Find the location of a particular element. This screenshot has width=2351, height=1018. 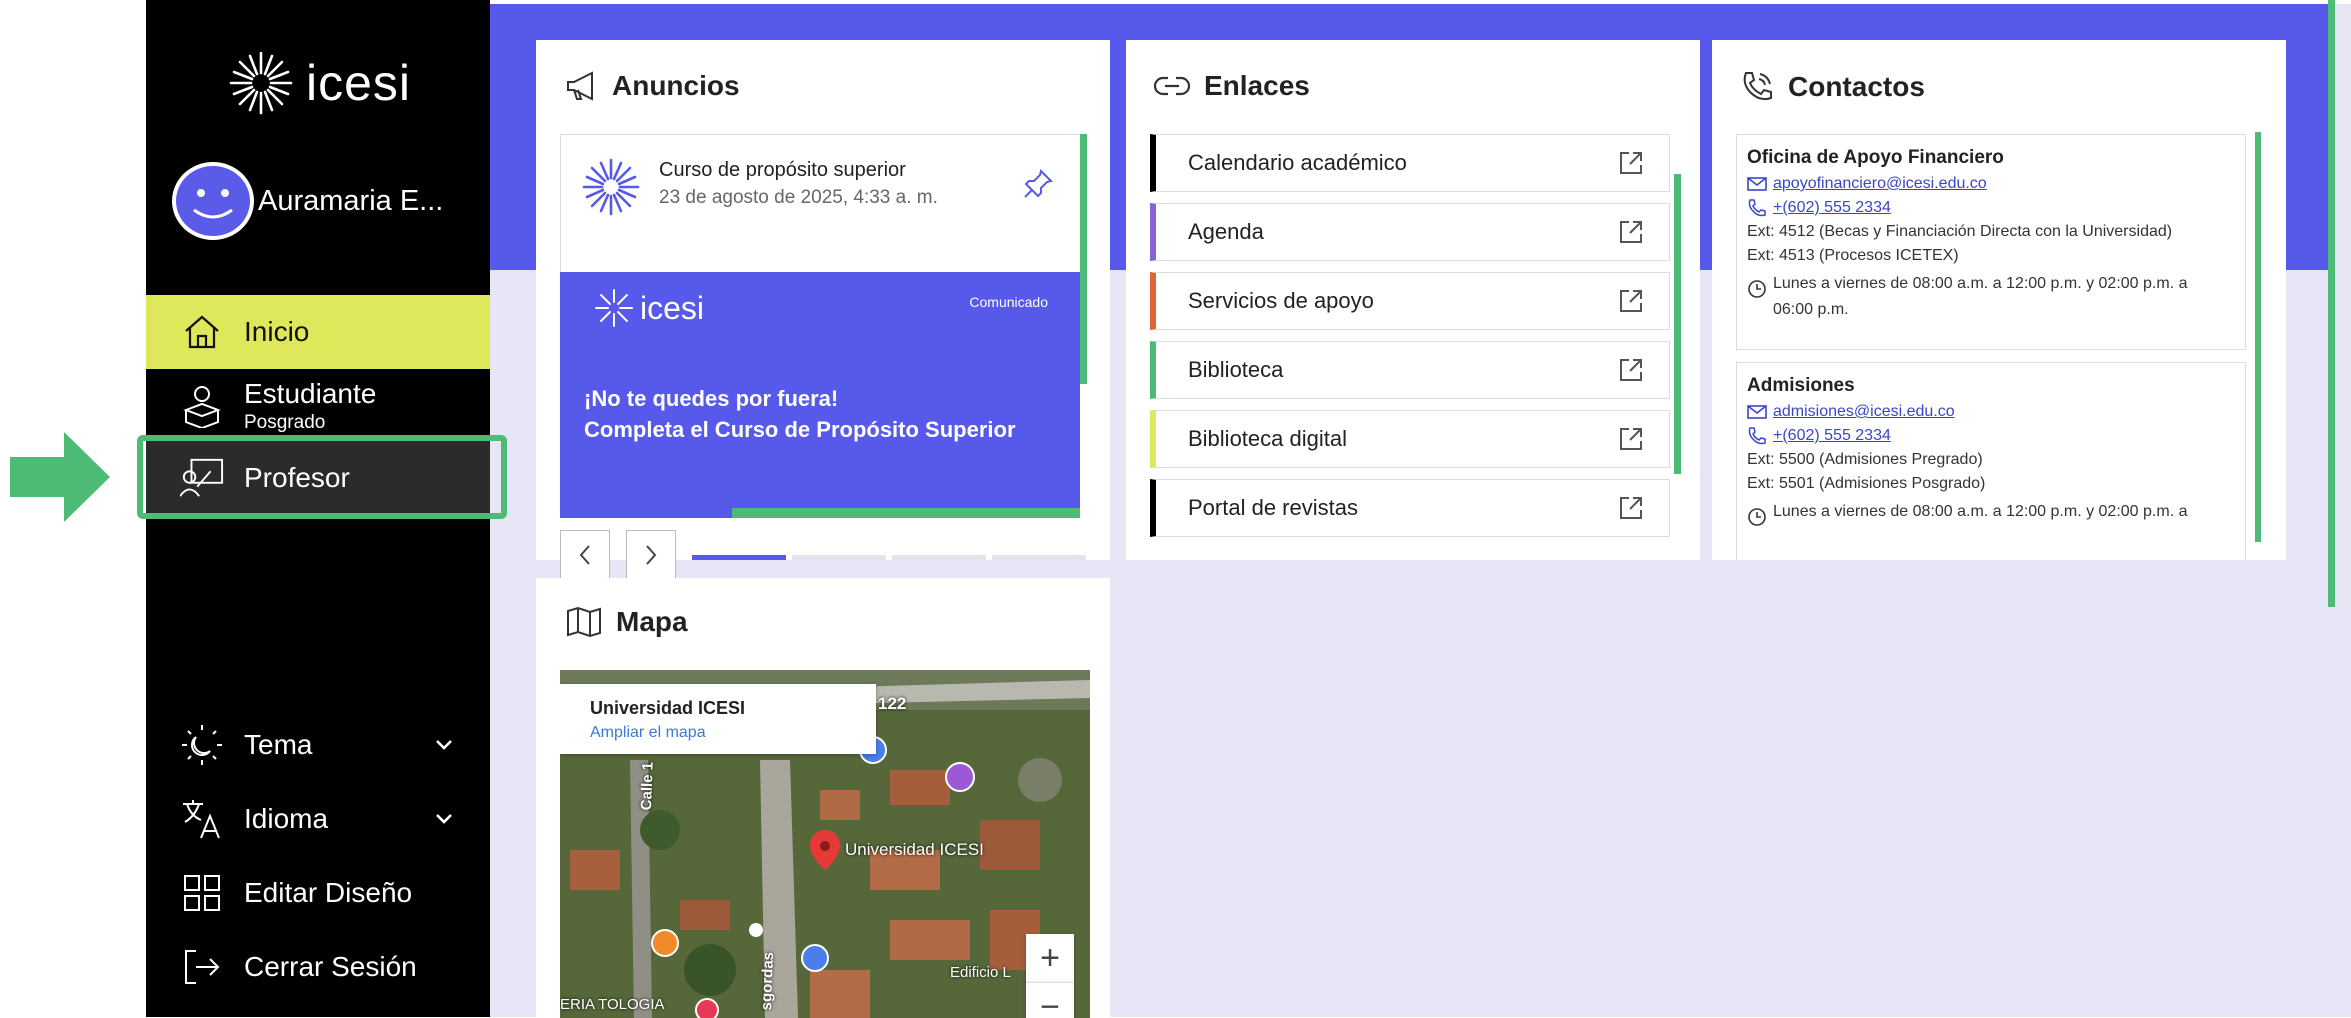

sidebar-item-label: Cerrar Sesión is located at coordinates (330, 966).